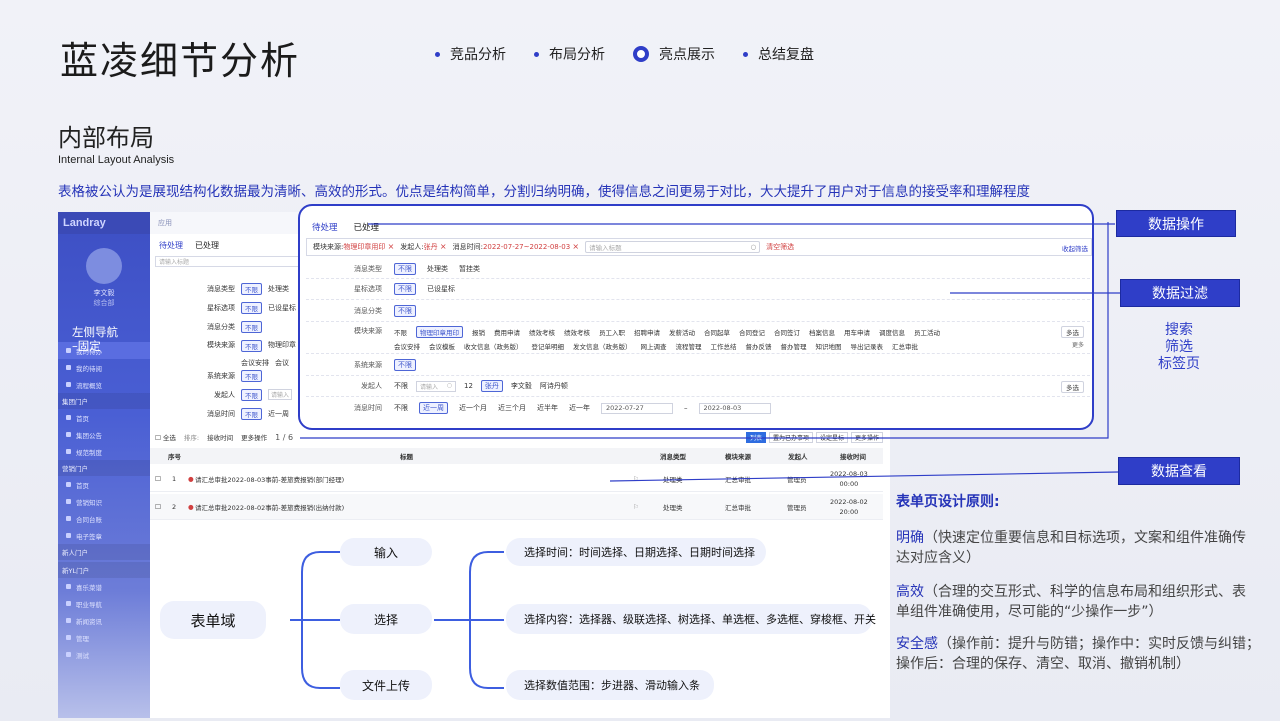 The image size is (1280, 721). I want to click on feature-tabs: 标签页, so click(1179, 364).